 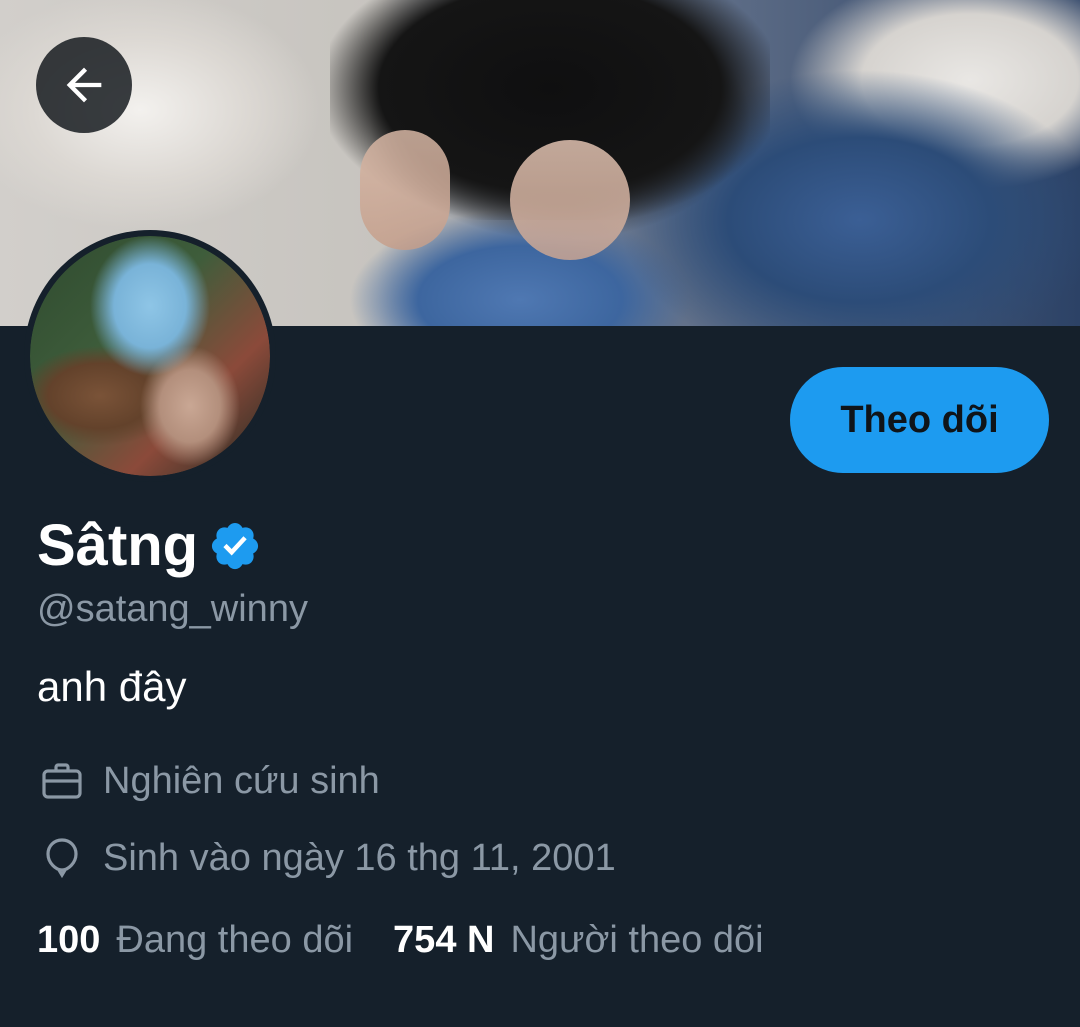 What do you see at coordinates (235, 546) in the screenshot?
I see `verified-badge-icon` at bounding box center [235, 546].